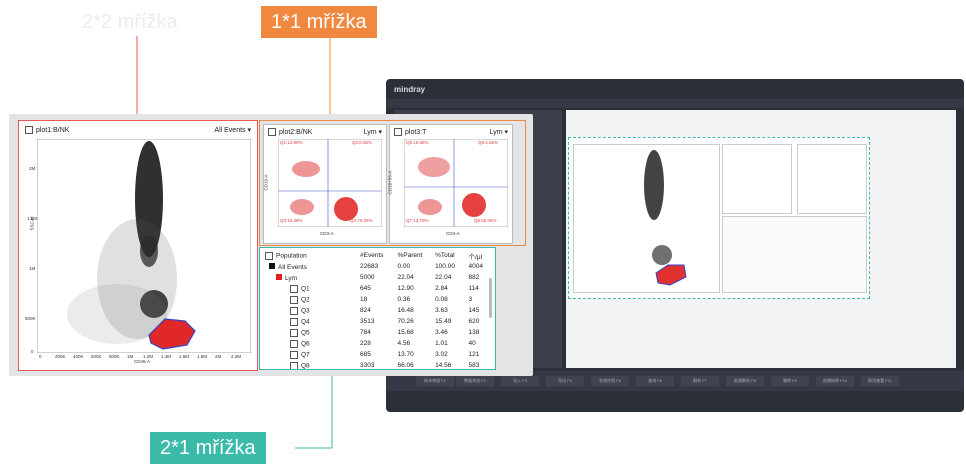 This screenshot has width=966, height=467. What do you see at coordinates (166, 356) in the screenshot?
I see `x-tick: 1.4M` at bounding box center [166, 356].